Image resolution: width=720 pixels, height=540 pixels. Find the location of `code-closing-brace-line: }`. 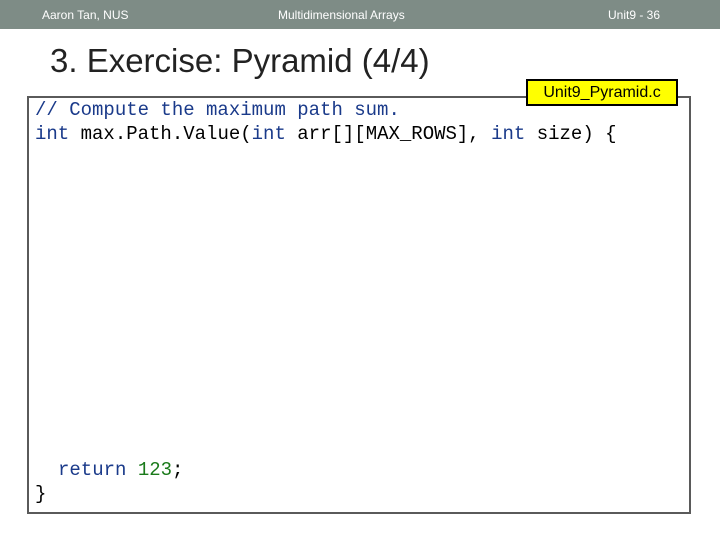

code-closing-brace-line: } is located at coordinates (40, 494).